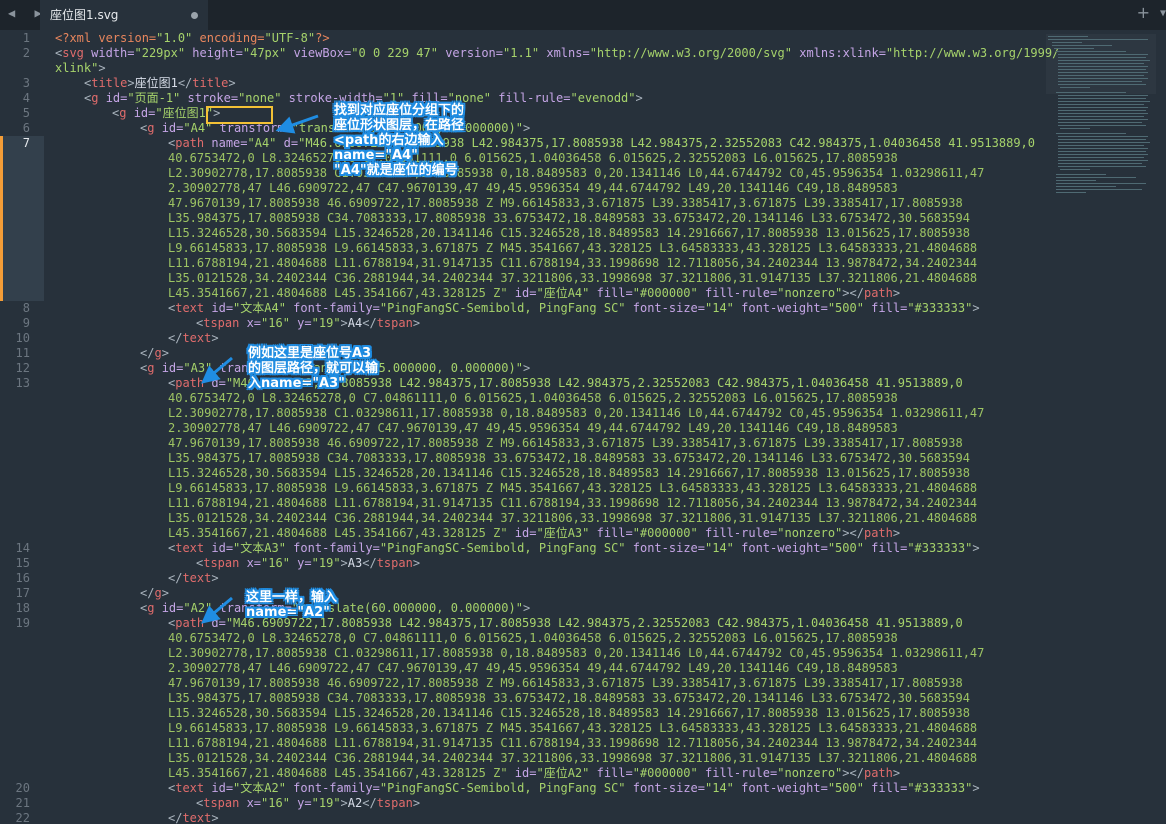  Describe the element at coordinates (22, 548) in the screenshot. I see `line-number: 14` at that location.